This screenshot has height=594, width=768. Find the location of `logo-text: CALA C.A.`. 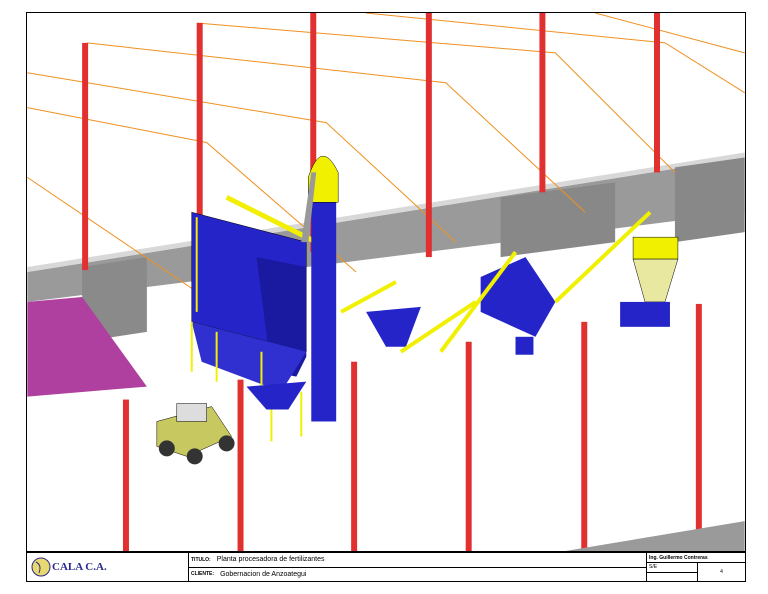

logo-text: CALA C.A. is located at coordinates (79, 567).